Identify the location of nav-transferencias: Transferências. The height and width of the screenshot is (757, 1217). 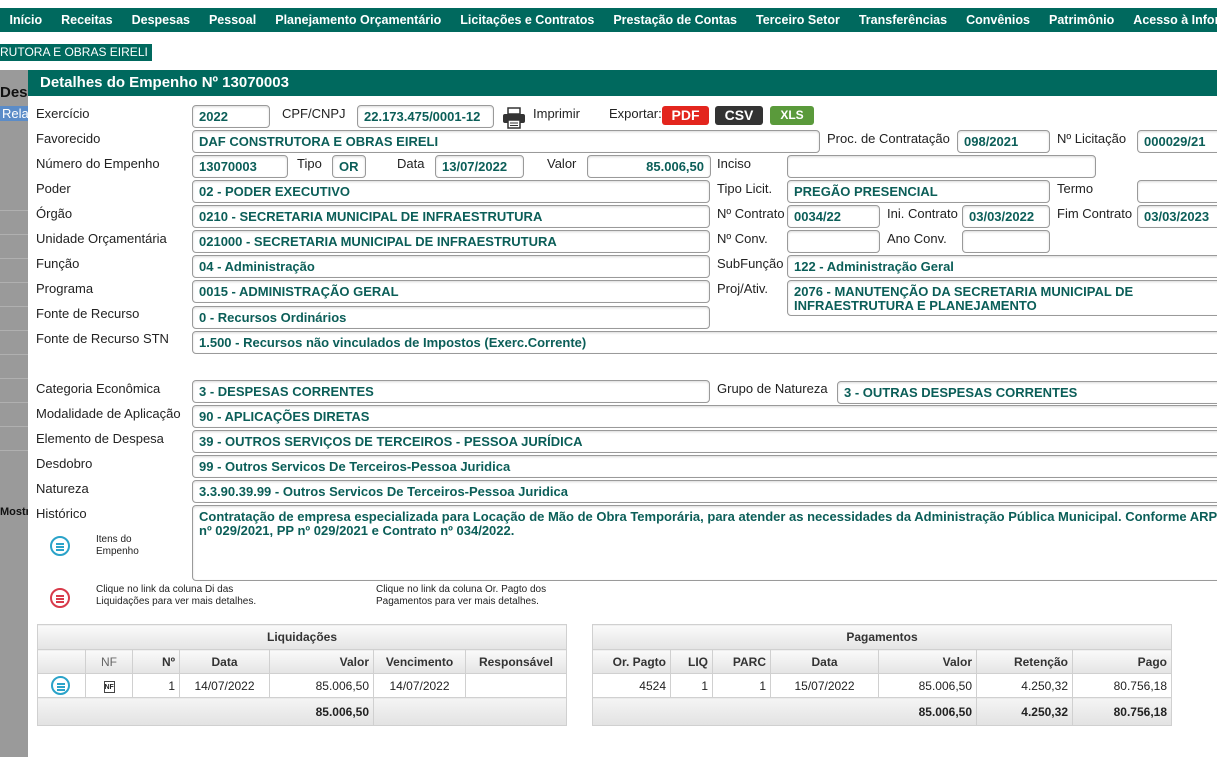
(902, 20).